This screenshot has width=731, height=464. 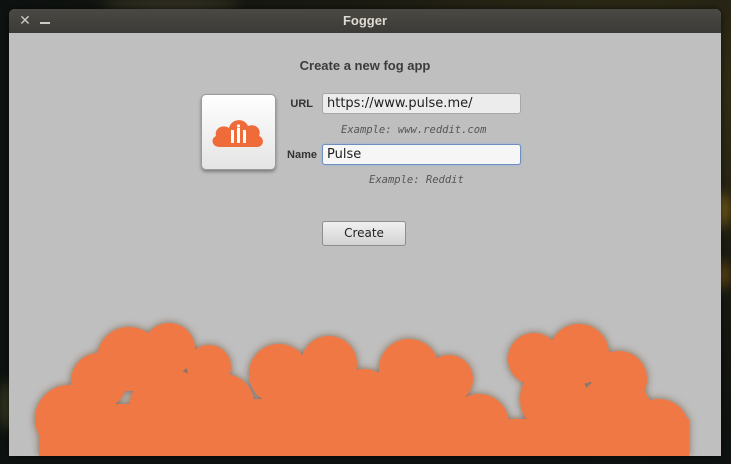 I want to click on title-bar: ✕ Fogger, so click(x=365, y=21).